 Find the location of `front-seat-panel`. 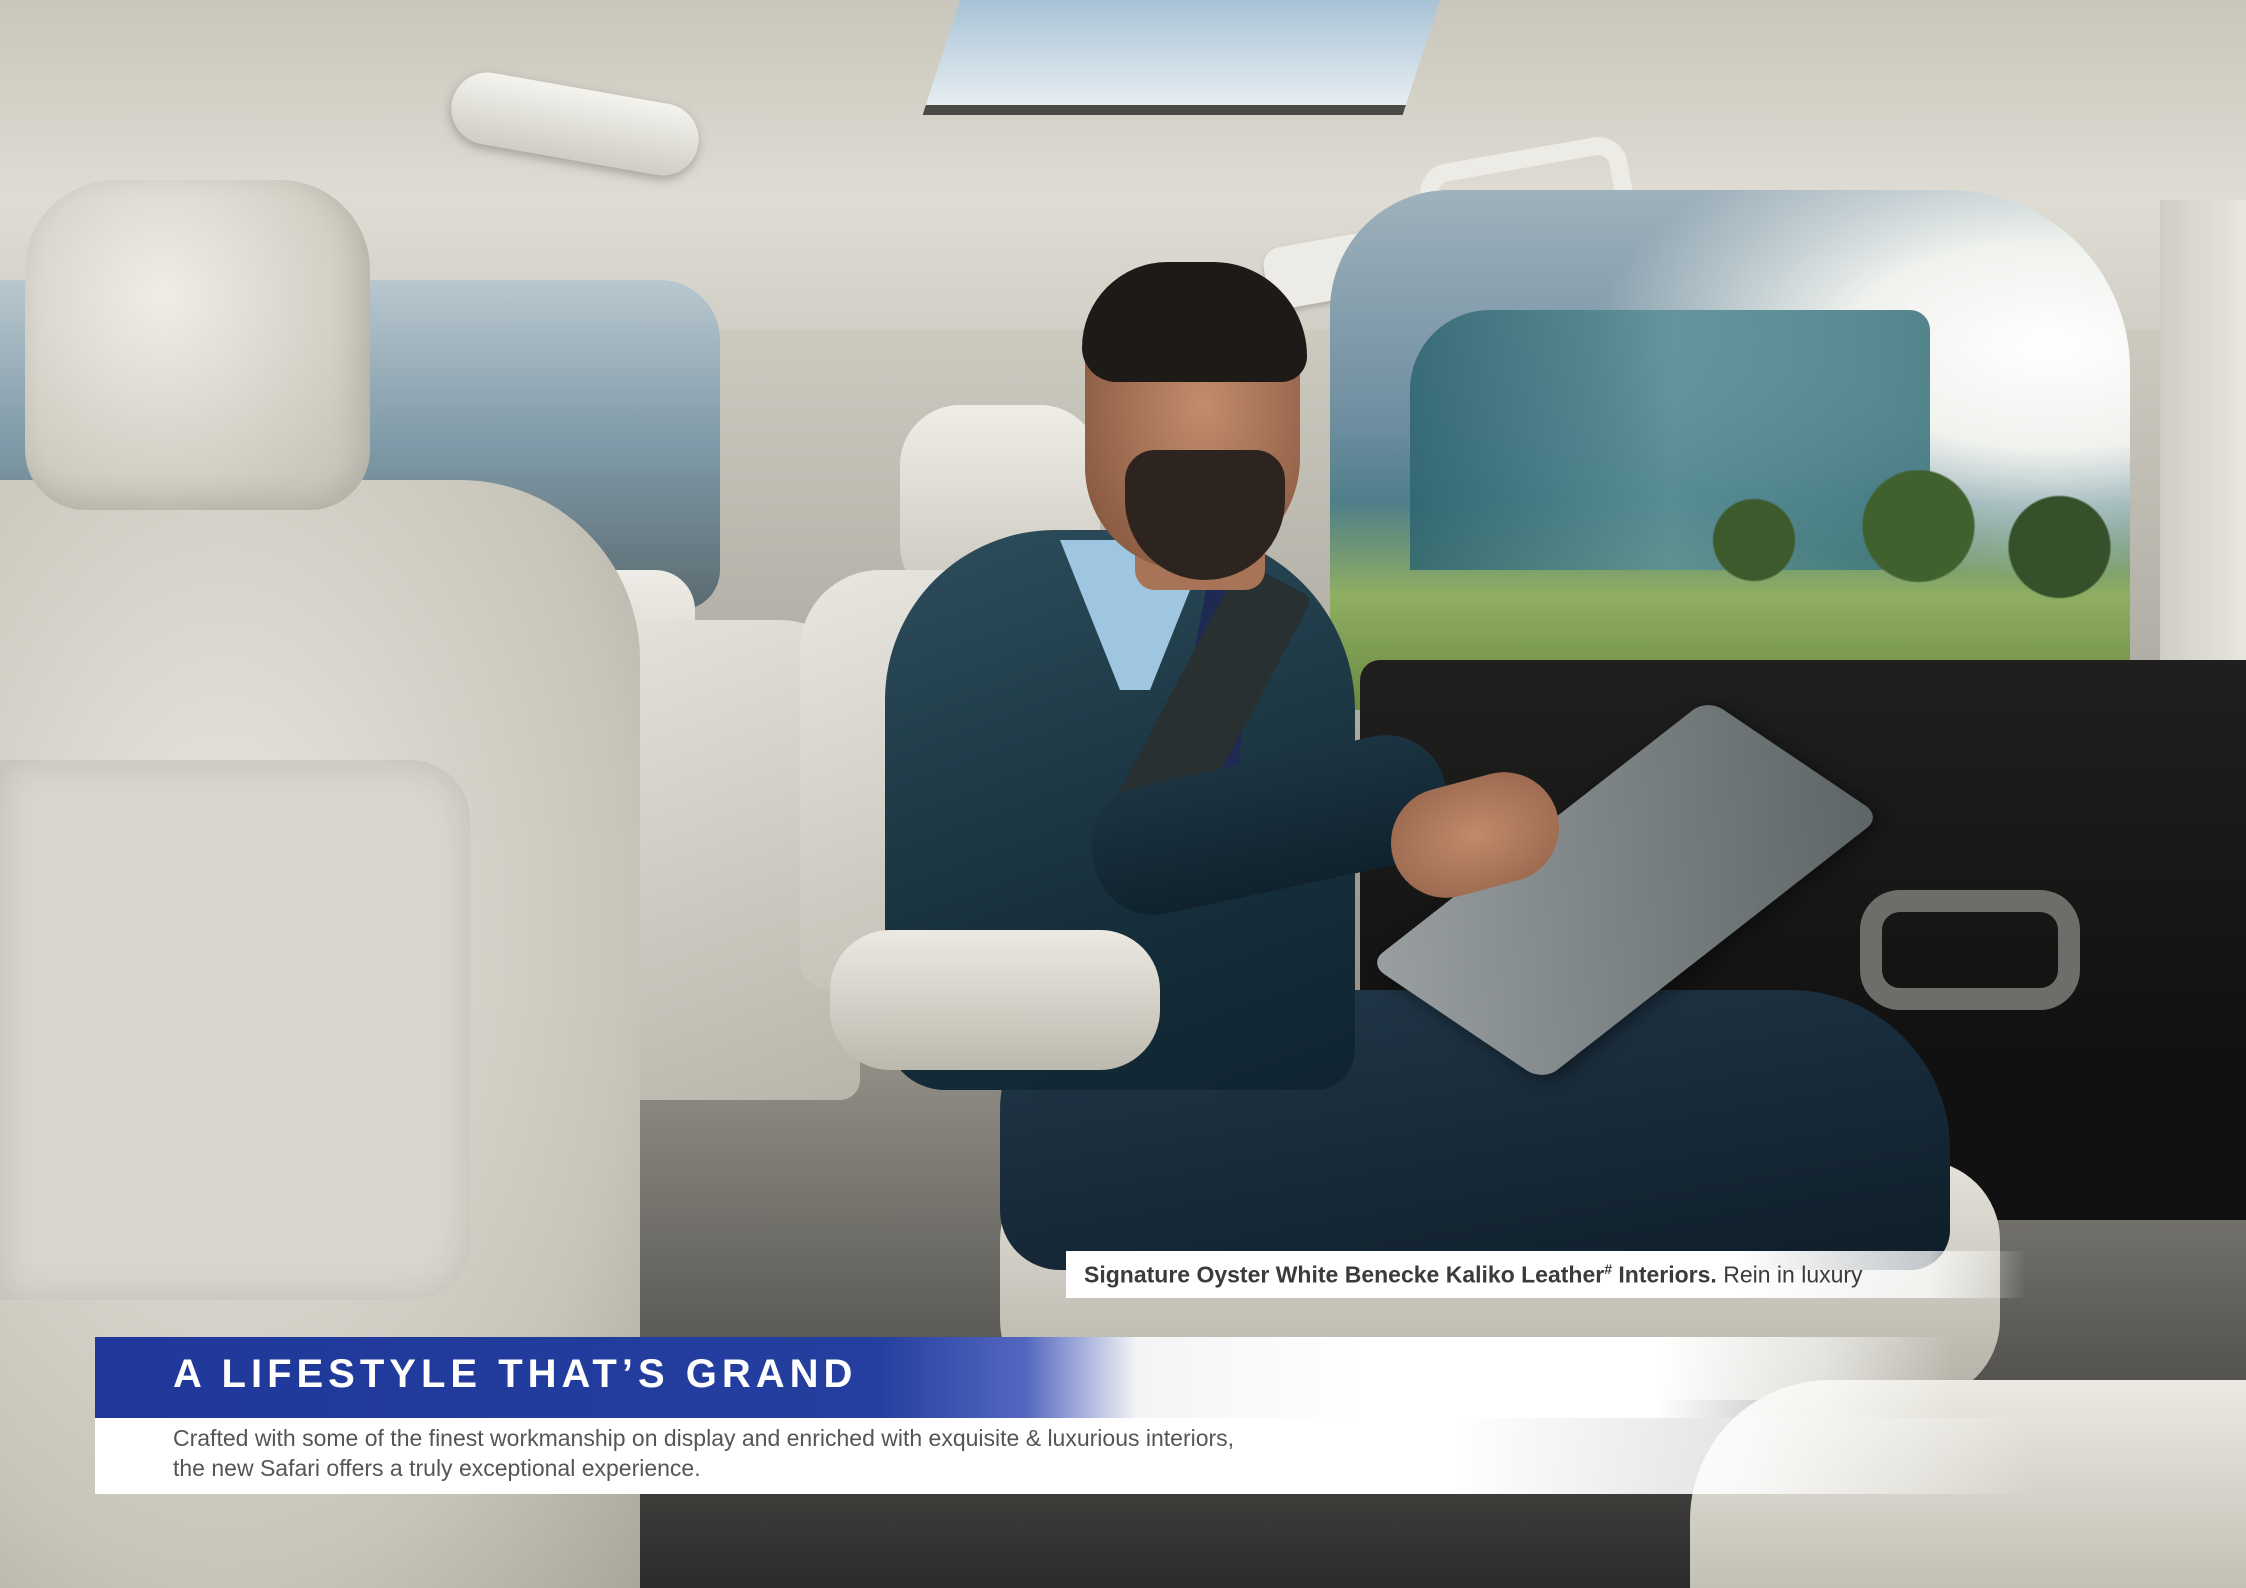

front-seat-panel is located at coordinates (235, 1030).